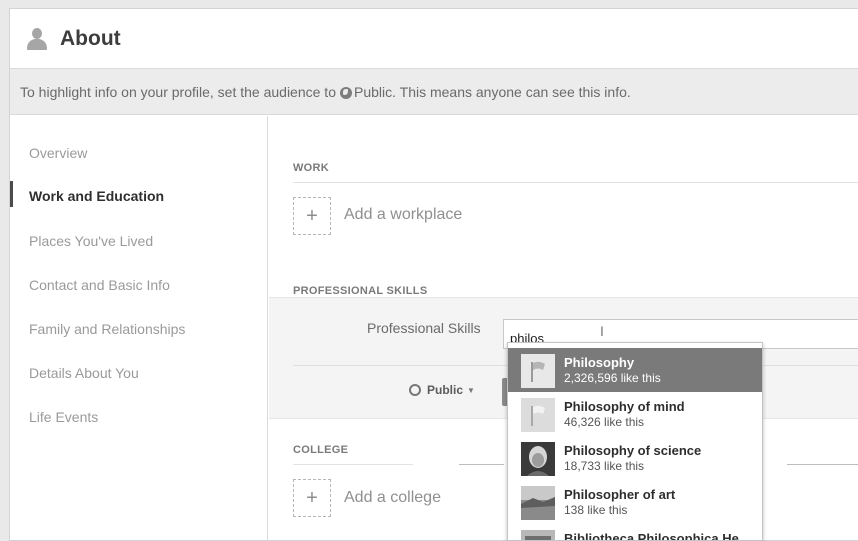 The image size is (858, 541). What do you see at coordinates (596, 510) in the screenshot?
I see `suggestion-likes: 138 like this` at bounding box center [596, 510].